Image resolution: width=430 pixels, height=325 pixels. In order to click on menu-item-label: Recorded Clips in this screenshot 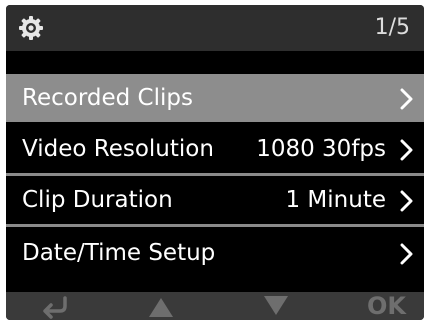, I will do `click(107, 98)`.